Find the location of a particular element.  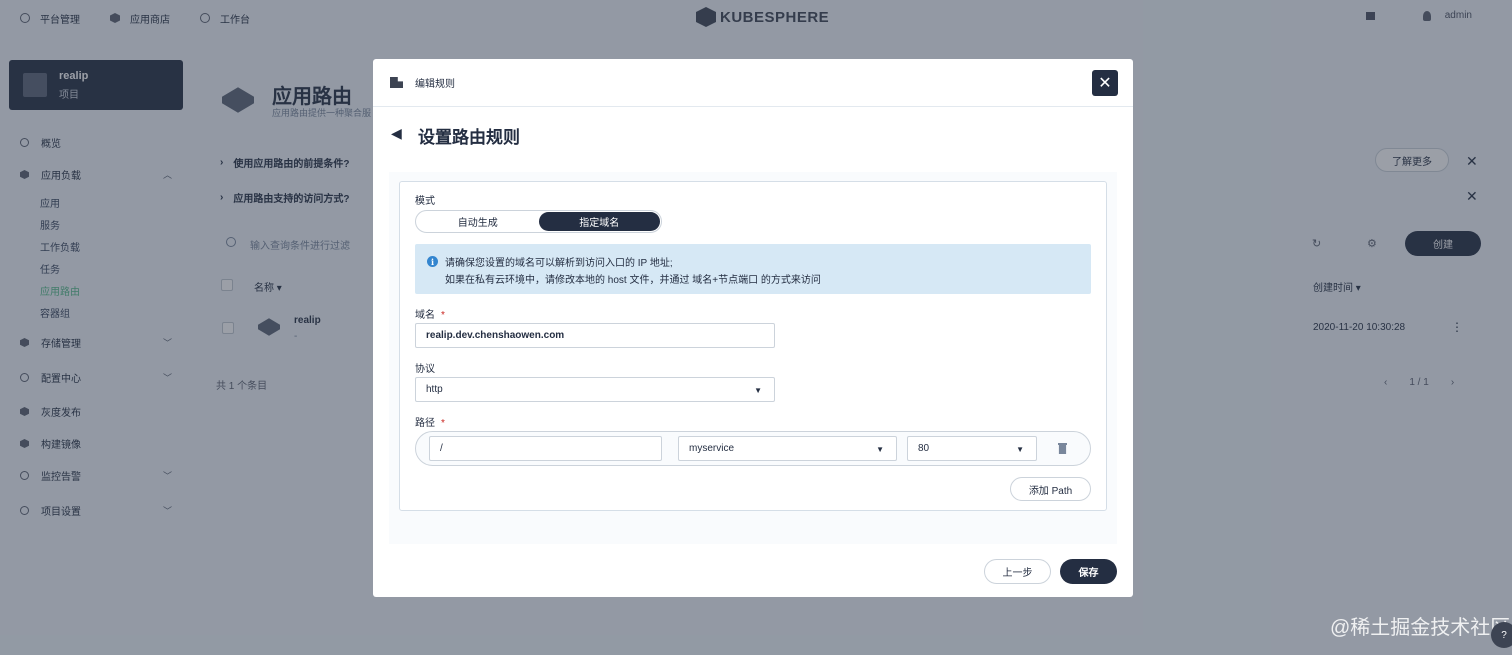

port-value: 80 is located at coordinates (924, 448).